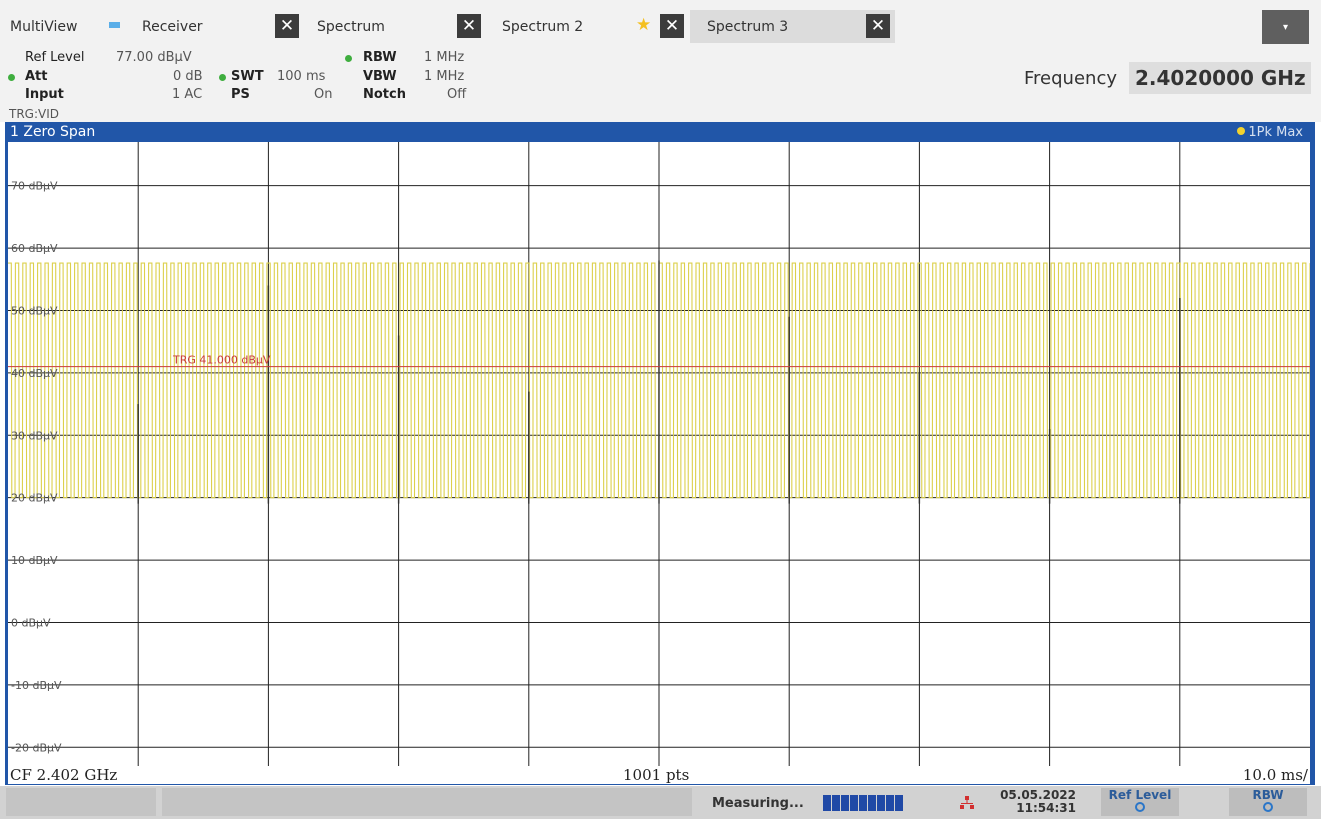 The width and height of the screenshot is (1321, 819). Describe the element at coordinates (221, 360) in the screenshot. I see `trigger-level-label: TRG 41.000 dBµV` at that location.